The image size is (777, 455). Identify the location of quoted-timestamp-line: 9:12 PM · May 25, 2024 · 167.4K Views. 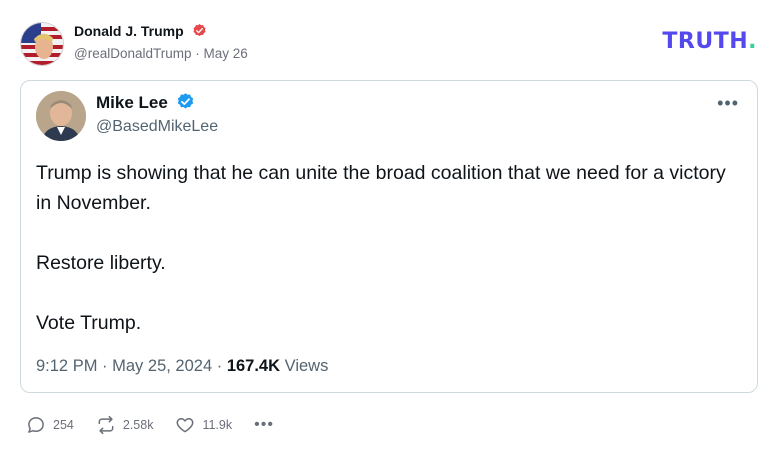
(182, 366).